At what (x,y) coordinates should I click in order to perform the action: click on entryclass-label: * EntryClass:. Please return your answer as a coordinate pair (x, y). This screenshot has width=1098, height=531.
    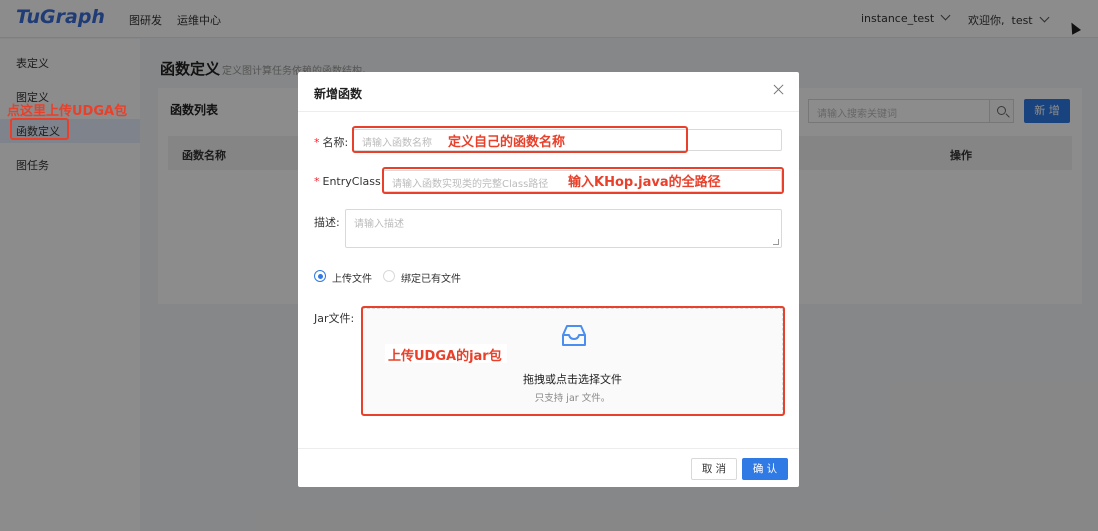
    Looking at the image, I should click on (349, 181).